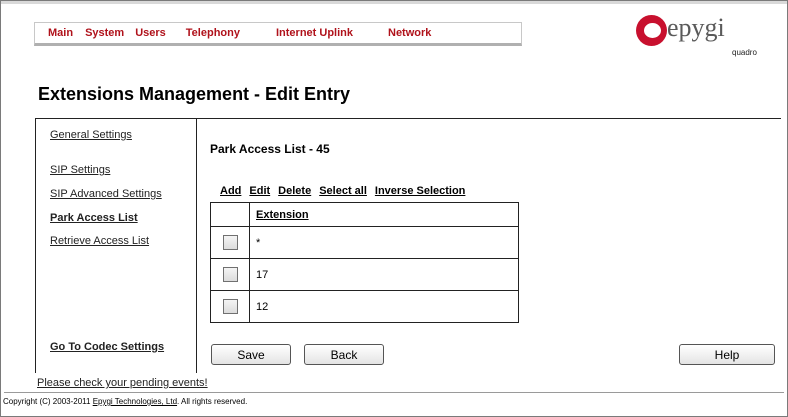 Image resolution: width=788 pixels, height=417 pixels. Describe the element at coordinates (99, 241) in the screenshot. I see `sidebar-item-retrieve-access-list: Retrieve Access List` at that location.